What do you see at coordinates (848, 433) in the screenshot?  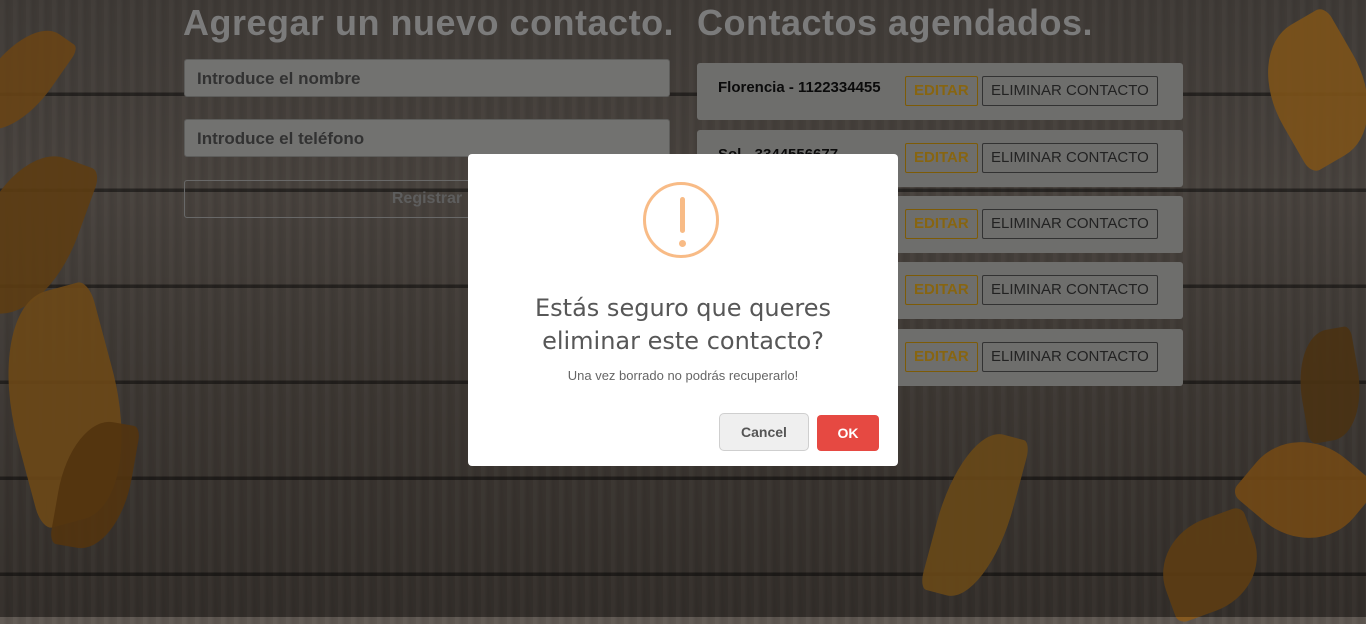 I see `ok-button: OK` at bounding box center [848, 433].